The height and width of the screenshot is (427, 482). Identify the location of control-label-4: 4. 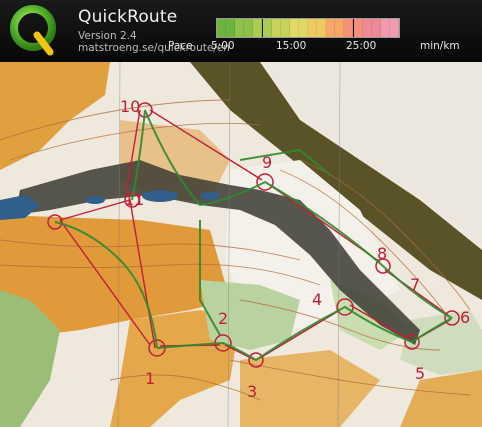
(317, 299).